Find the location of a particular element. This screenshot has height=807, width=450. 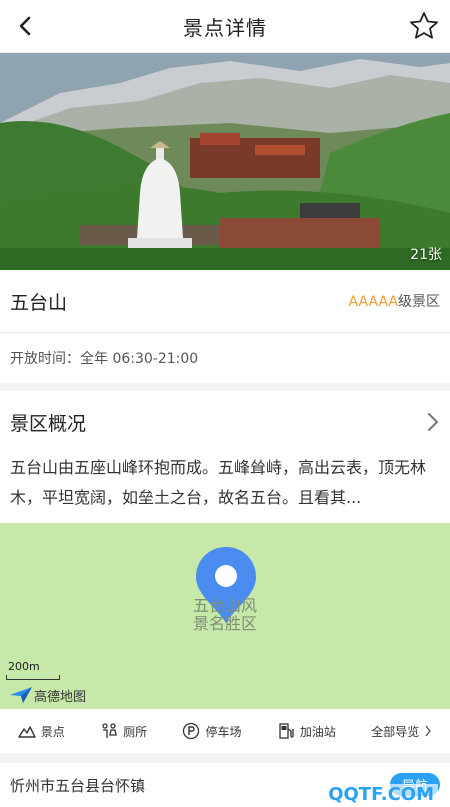

back-button is located at coordinates (26, 26).